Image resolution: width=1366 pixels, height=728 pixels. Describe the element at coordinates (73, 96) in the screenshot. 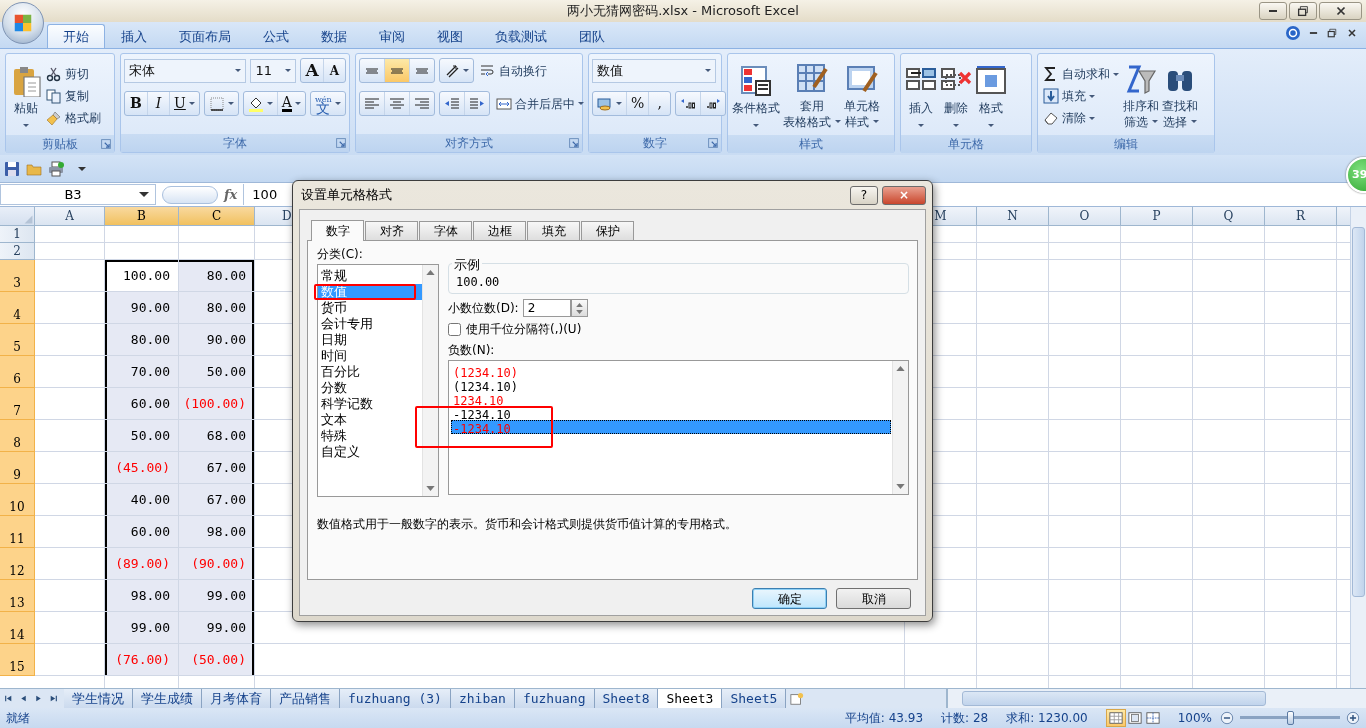

I see `ribbon-button: 复制` at that location.